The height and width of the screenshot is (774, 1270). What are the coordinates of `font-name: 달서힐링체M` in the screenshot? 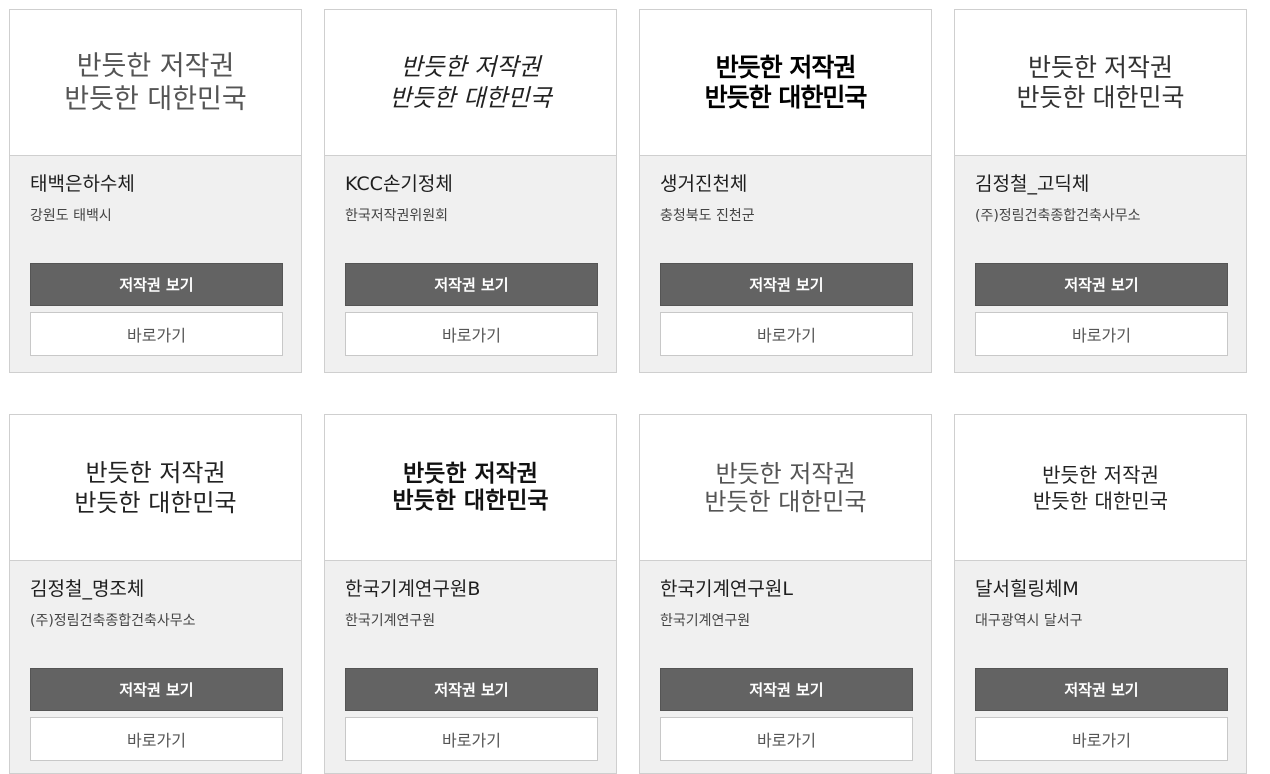 It's located at (1027, 589).